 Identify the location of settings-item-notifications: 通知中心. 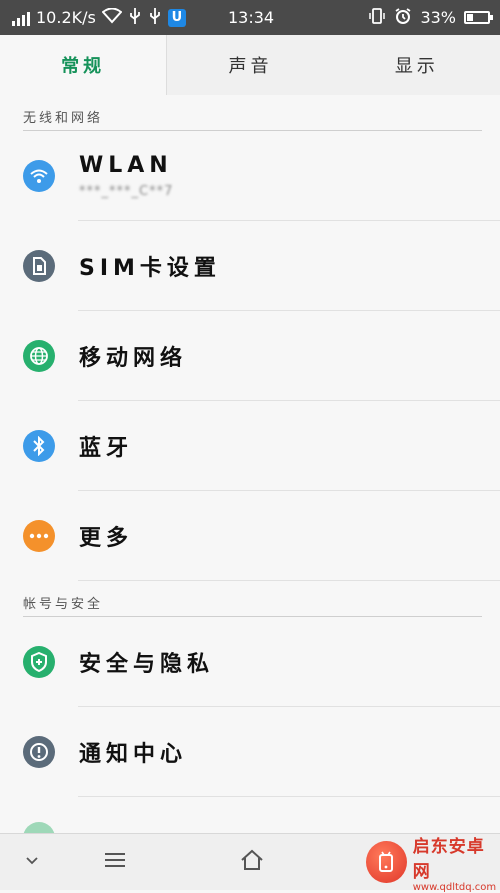
(250, 752).